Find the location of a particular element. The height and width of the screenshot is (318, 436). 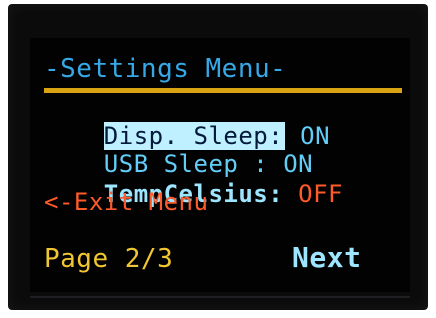

menu-title: -Settings Menu- is located at coordinates (165, 69).